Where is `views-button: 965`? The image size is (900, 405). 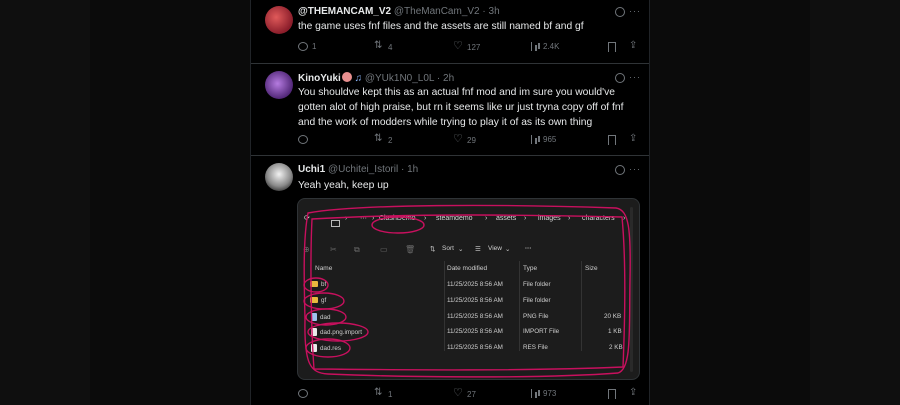
views-button: 965 is located at coordinates (543, 139).